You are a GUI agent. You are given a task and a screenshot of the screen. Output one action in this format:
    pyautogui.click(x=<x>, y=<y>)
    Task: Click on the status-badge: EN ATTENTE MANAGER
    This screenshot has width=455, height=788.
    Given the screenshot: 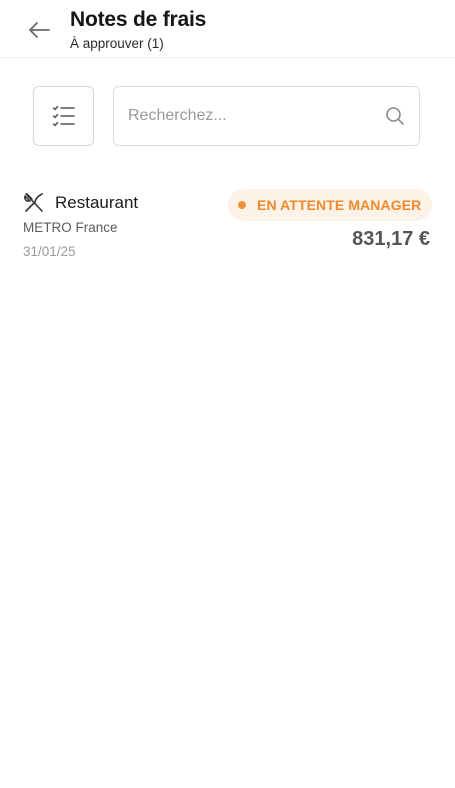 What is the action you would take?
    pyautogui.click(x=330, y=205)
    